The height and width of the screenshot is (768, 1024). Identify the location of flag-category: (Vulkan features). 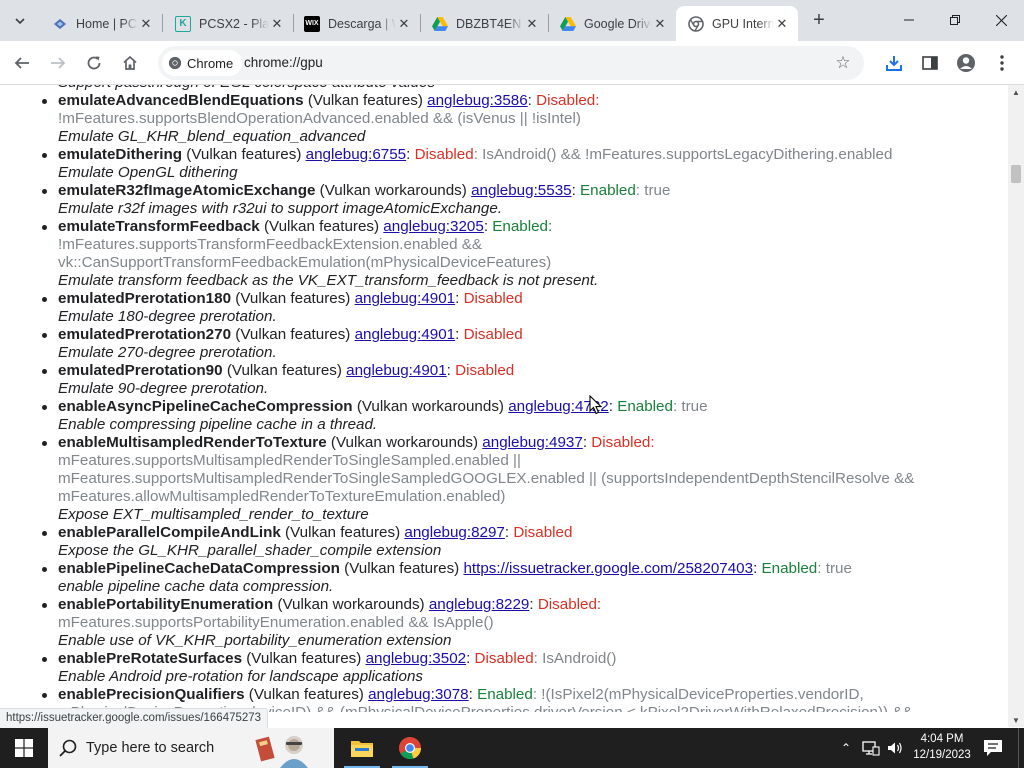
(244, 154).